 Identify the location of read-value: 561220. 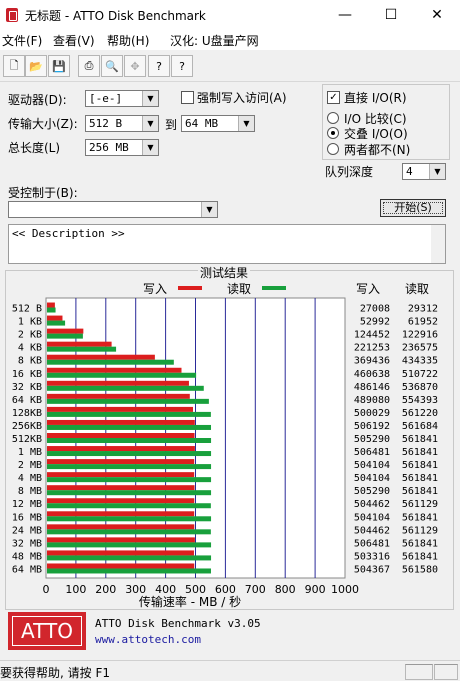
(420, 413).